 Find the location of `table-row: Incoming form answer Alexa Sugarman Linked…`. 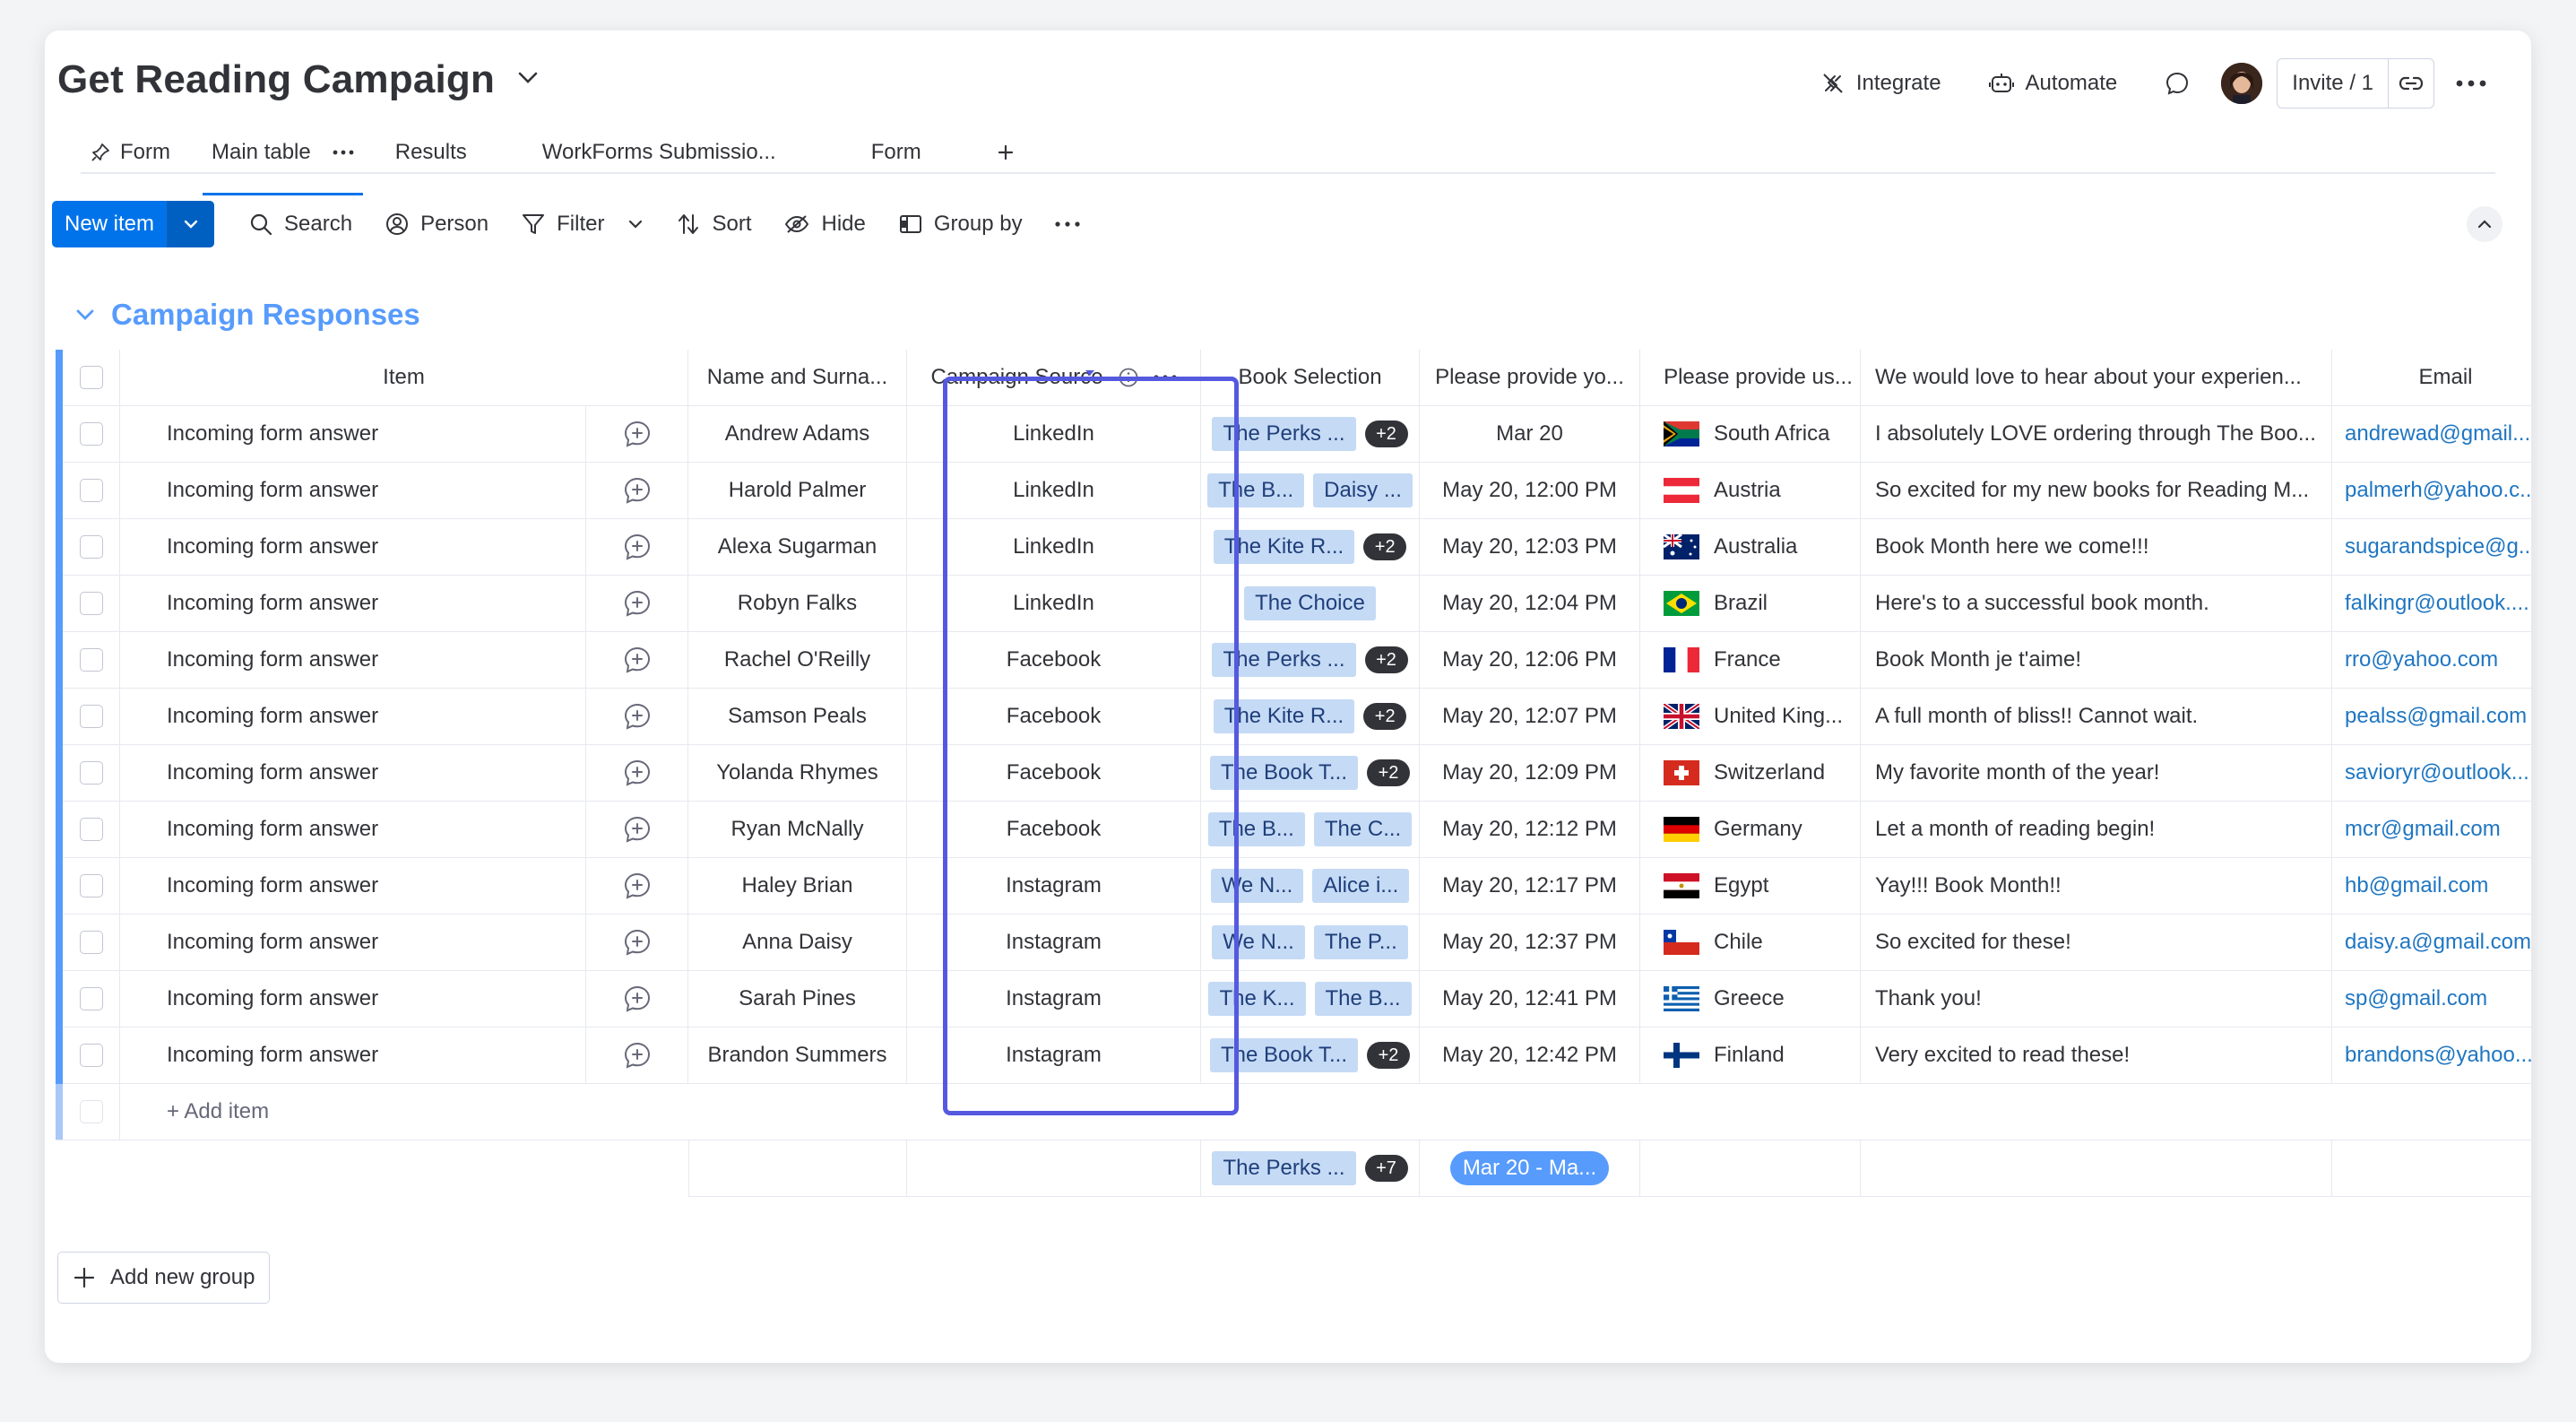

table-row: Incoming form answer Alexa Sugarman Linked… is located at coordinates (1293, 547).